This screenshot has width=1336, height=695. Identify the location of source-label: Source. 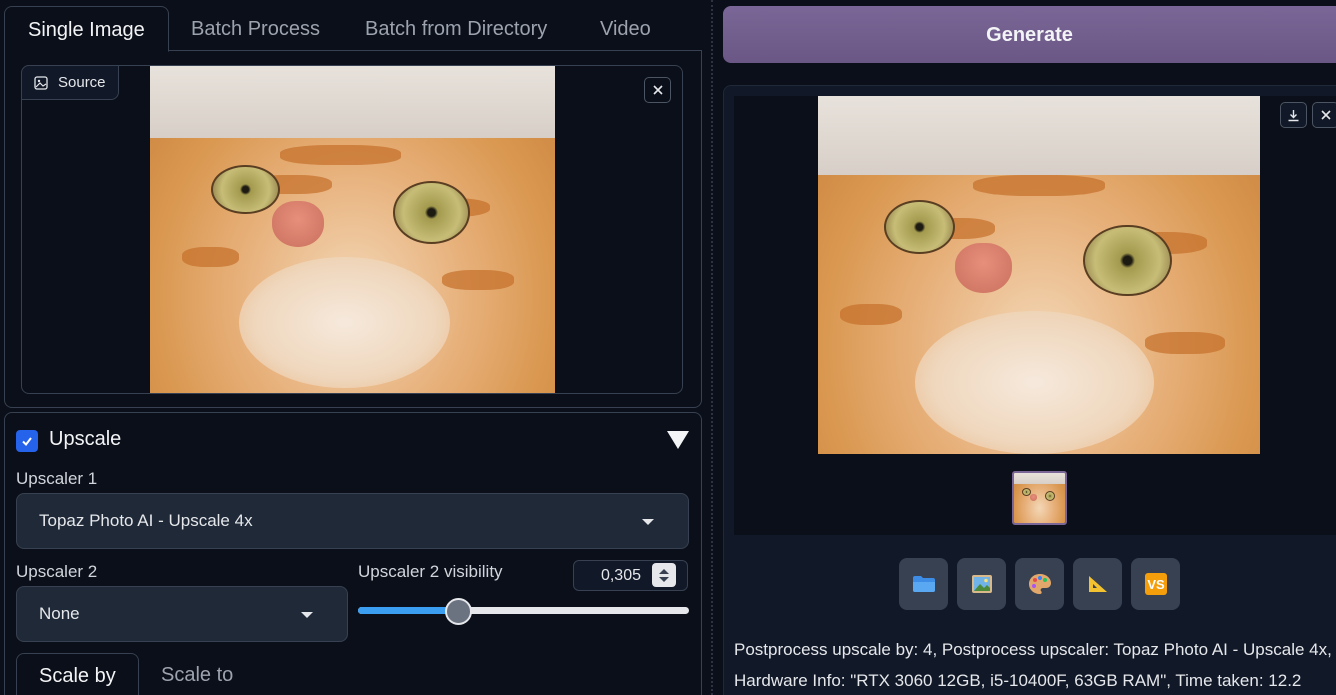
(70, 82).